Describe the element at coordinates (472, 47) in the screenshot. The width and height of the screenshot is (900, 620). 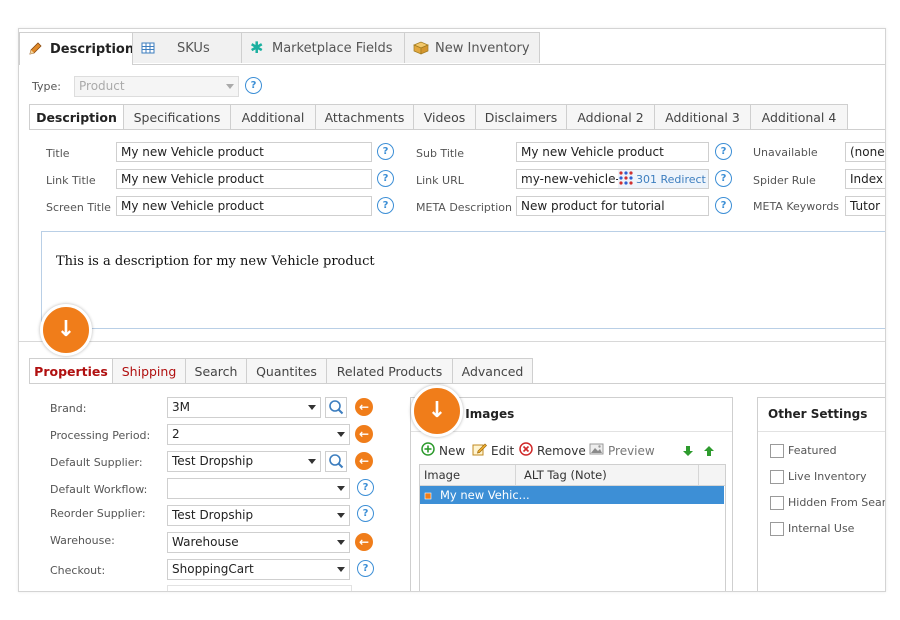
I see `tab-new-inventory: New Inventory` at that location.